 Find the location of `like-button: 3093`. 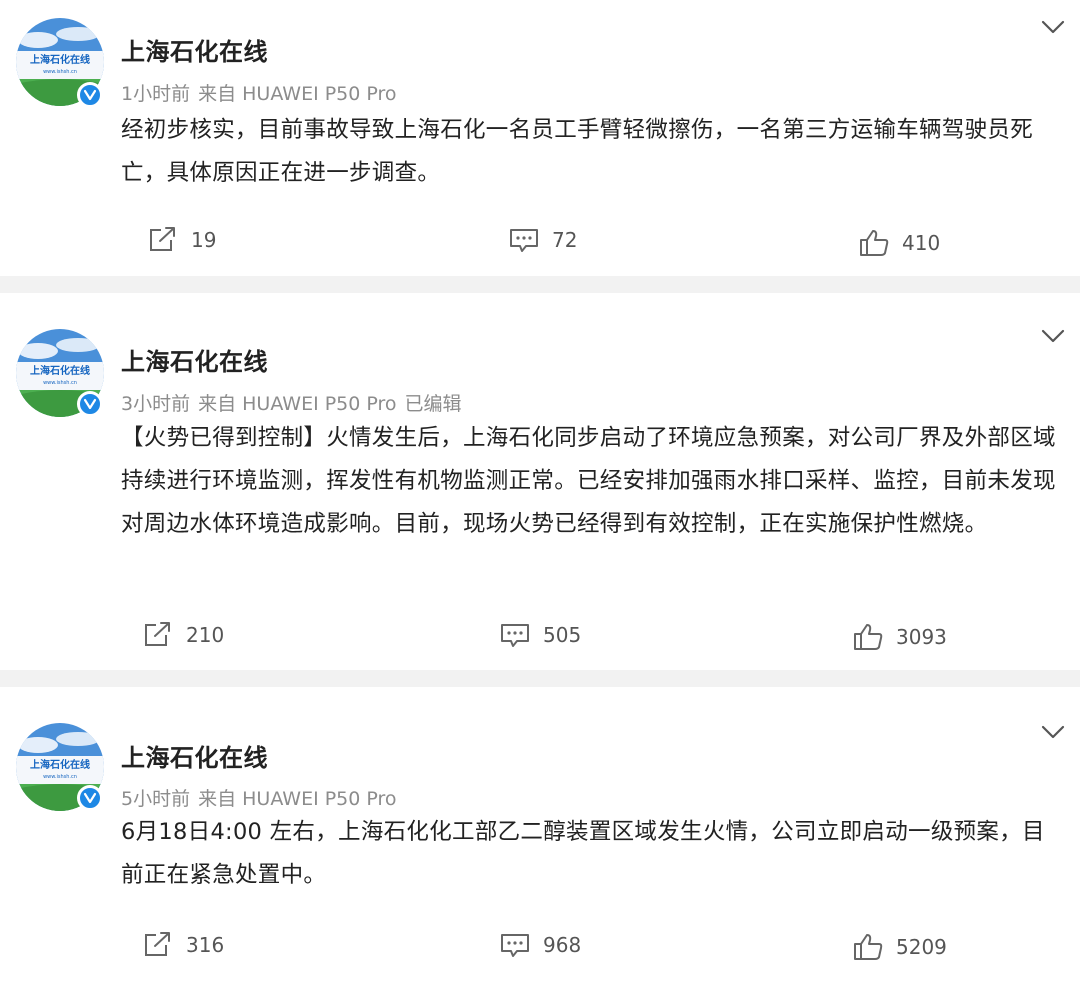

like-button: 3093 is located at coordinates (899, 637).